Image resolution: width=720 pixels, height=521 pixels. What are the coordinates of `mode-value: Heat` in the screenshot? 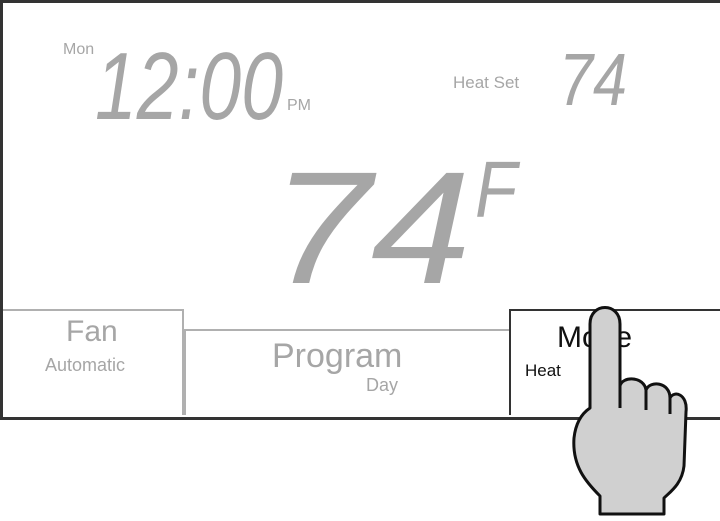 It's located at (543, 370).